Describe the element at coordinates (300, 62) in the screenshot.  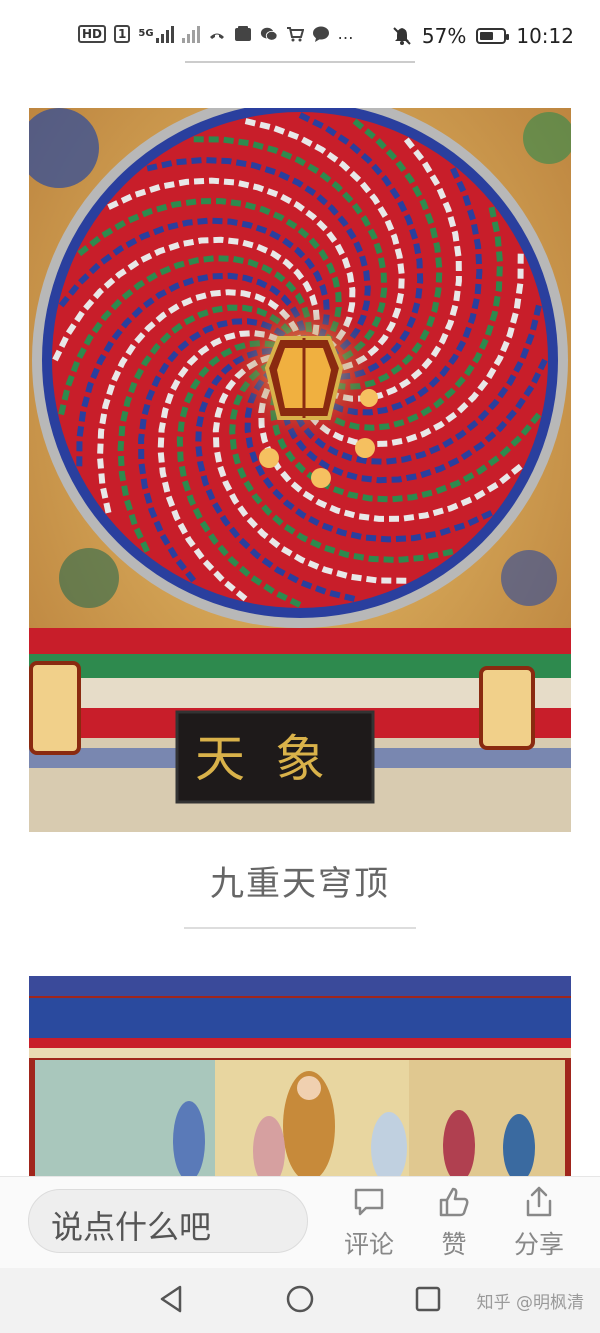
I see `status-divider` at that location.